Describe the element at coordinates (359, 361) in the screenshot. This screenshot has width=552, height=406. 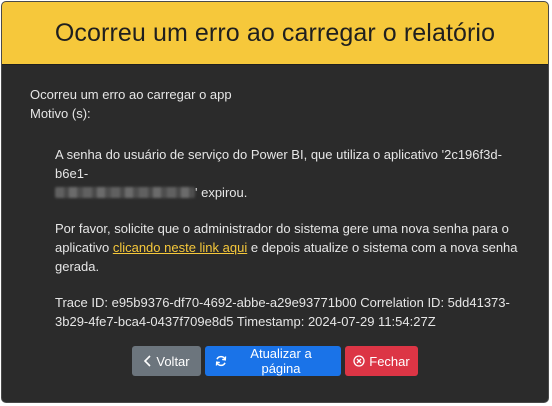
I see `close-circle-icon` at that location.